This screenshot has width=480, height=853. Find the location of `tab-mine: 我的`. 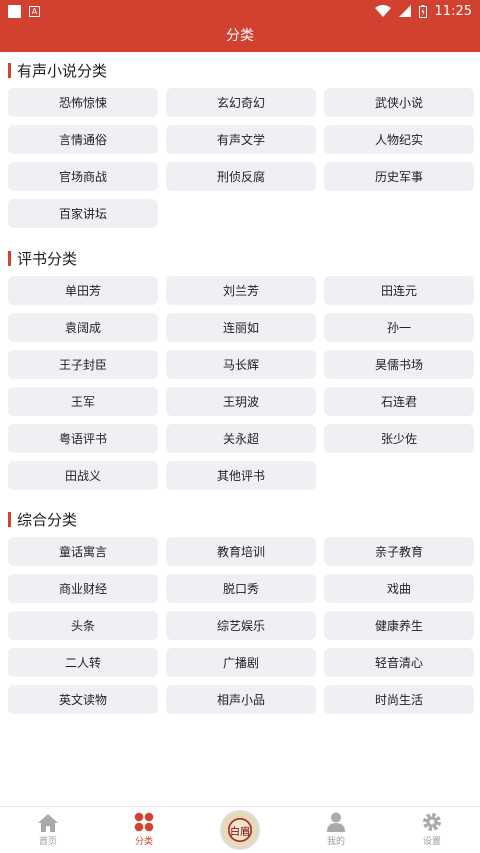

tab-mine: 我的 is located at coordinates (336, 830).